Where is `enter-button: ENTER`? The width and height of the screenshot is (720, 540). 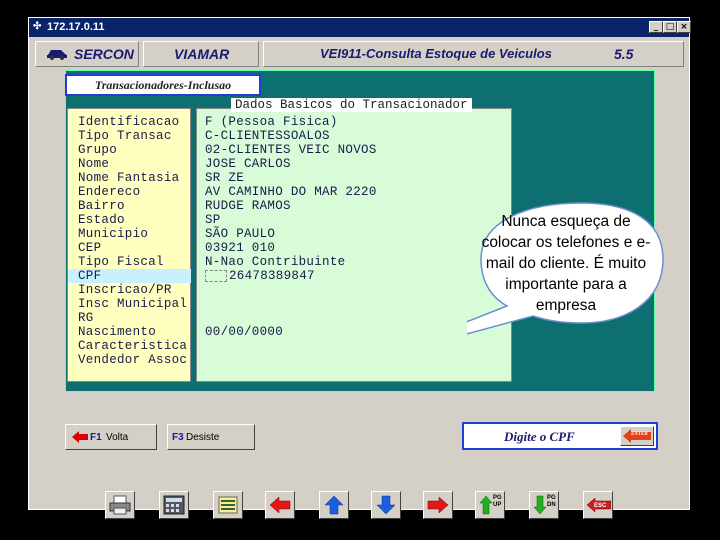 enter-button: ENTER is located at coordinates (637, 436).